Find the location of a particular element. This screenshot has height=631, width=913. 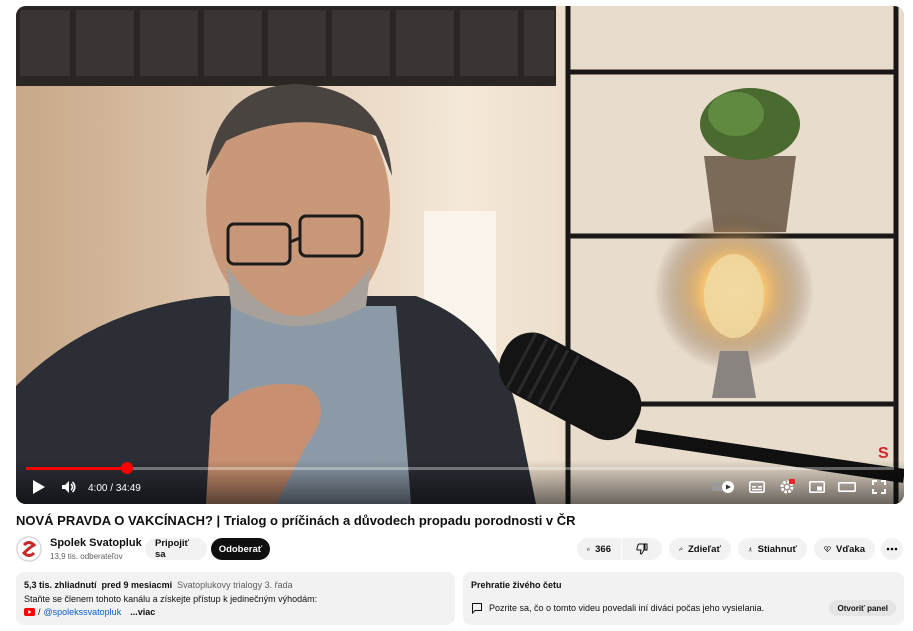

subscribe-label: Odoberať is located at coordinates (240, 549).